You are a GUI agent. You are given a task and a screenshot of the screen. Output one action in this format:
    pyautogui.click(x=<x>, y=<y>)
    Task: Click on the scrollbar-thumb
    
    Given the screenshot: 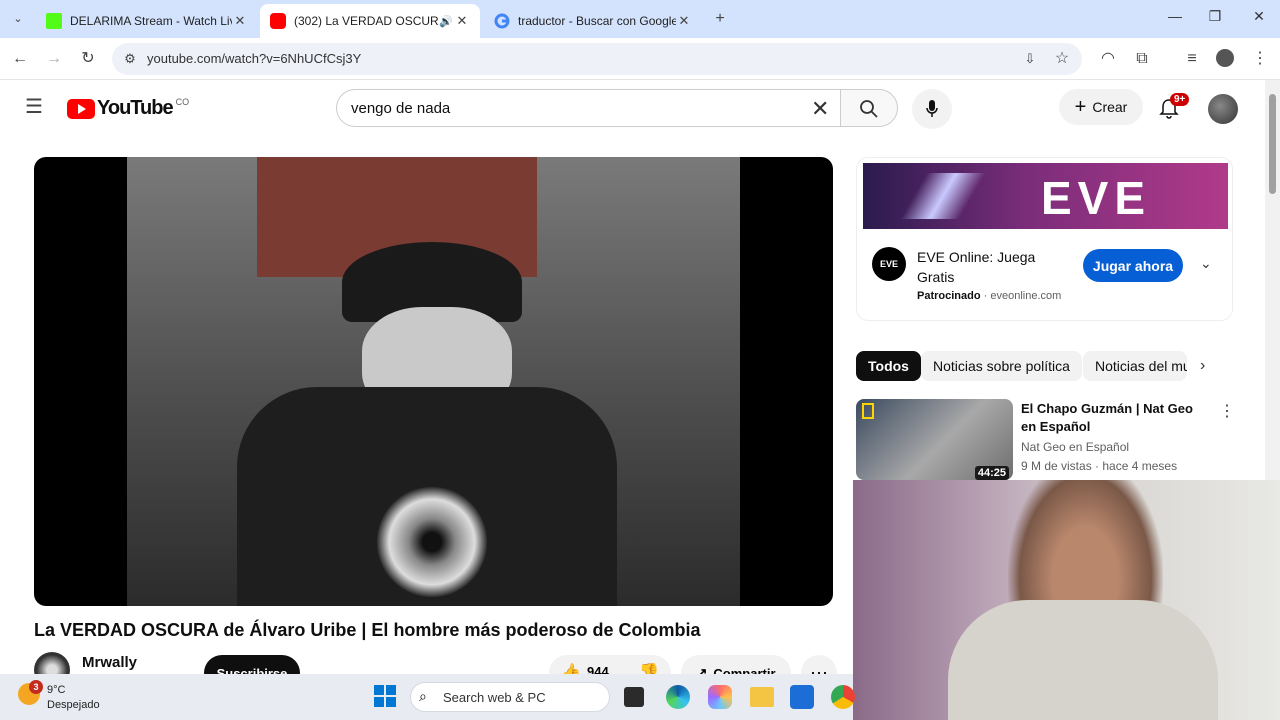 What is the action you would take?
    pyautogui.click(x=1272, y=144)
    